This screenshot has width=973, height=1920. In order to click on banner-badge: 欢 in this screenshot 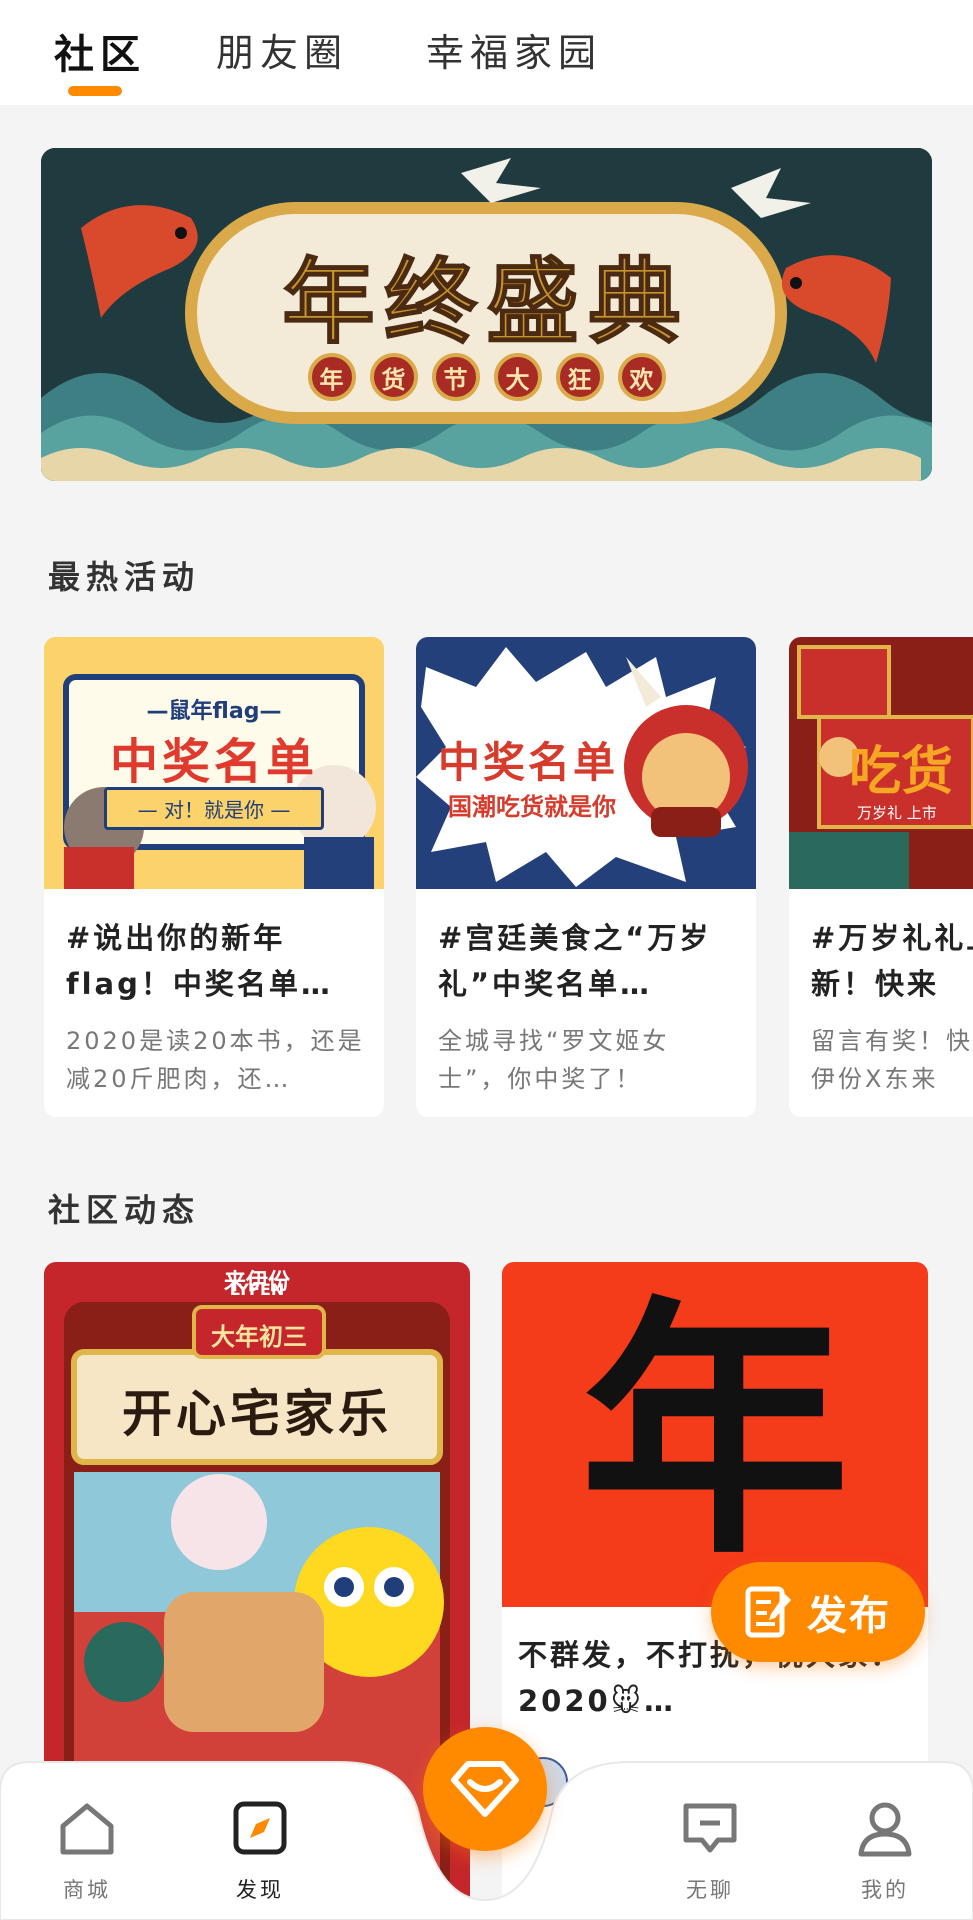, I will do `click(641, 377)`.